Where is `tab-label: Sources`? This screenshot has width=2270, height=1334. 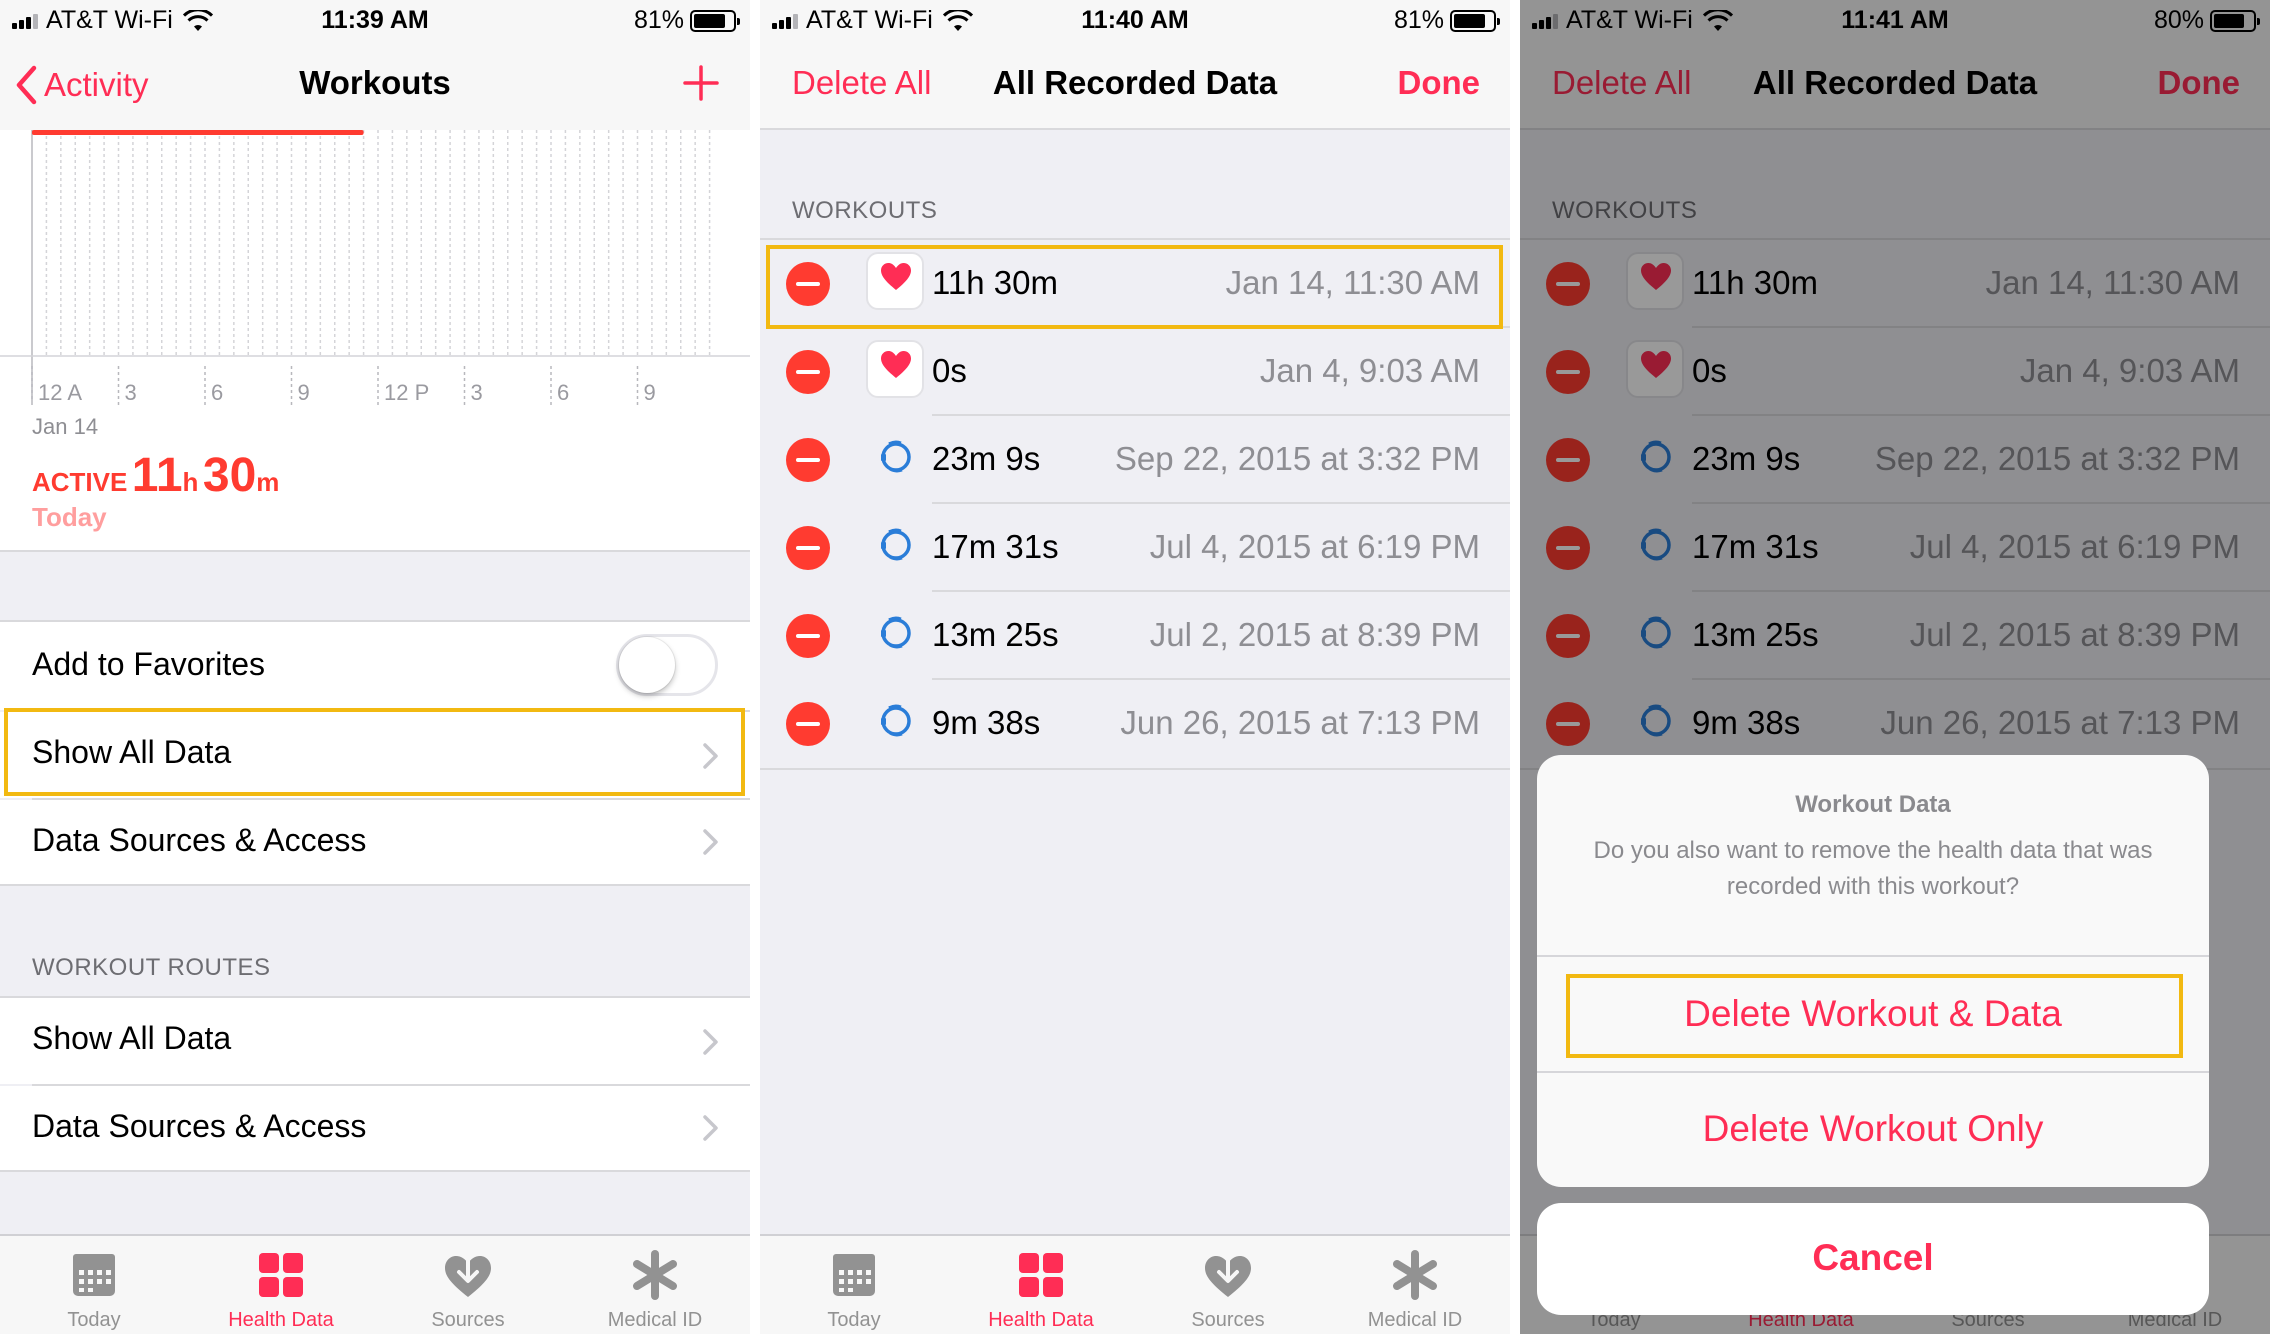
tab-label: Sources is located at coordinates (468, 1320).